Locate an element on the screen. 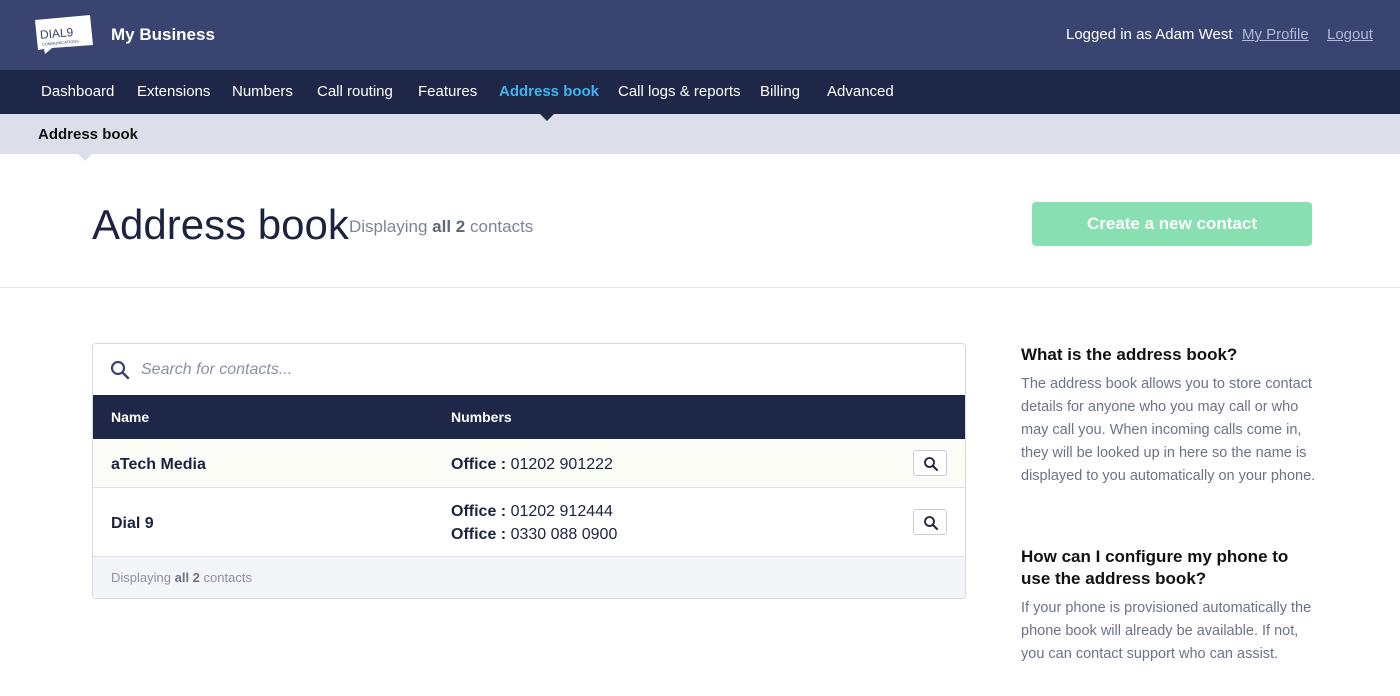  footer-count: Displaying all 2 contacts is located at coordinates (181, 578).